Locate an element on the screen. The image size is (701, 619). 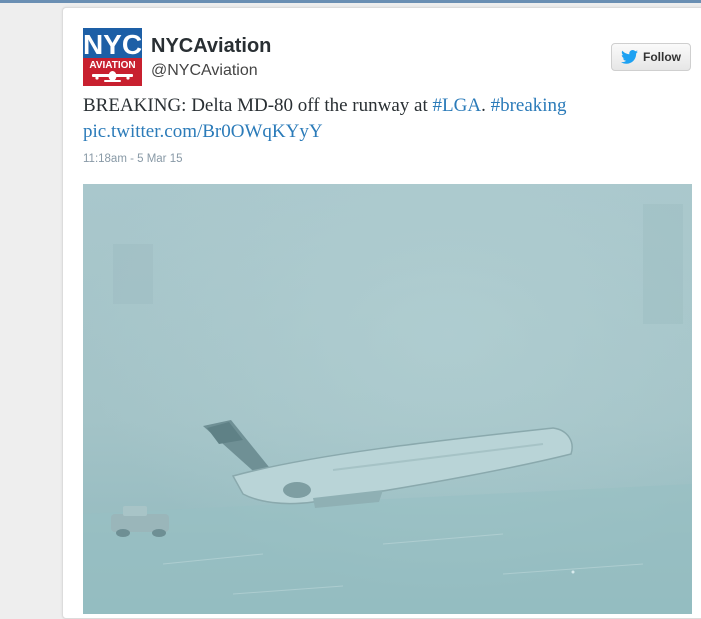
logo-text-top: NYC is located at coordinates (112, 44).